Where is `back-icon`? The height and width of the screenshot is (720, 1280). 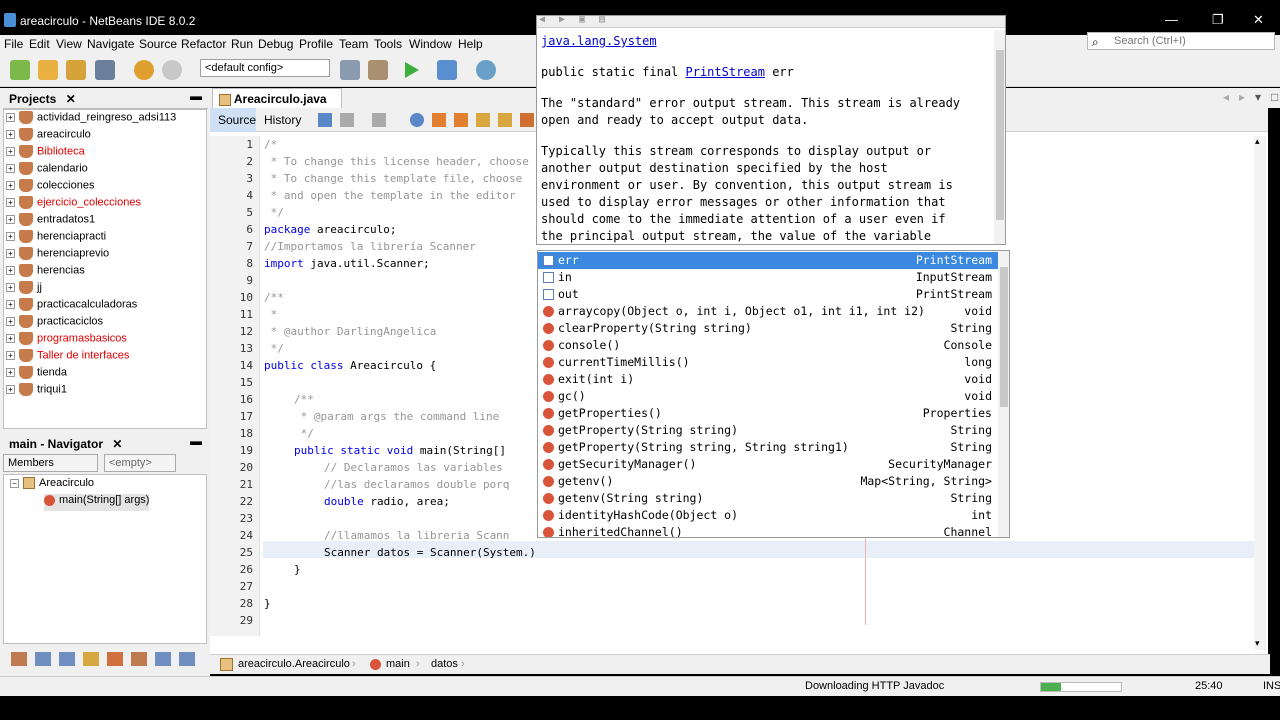 back-icon is located at coordinates (347, 120).